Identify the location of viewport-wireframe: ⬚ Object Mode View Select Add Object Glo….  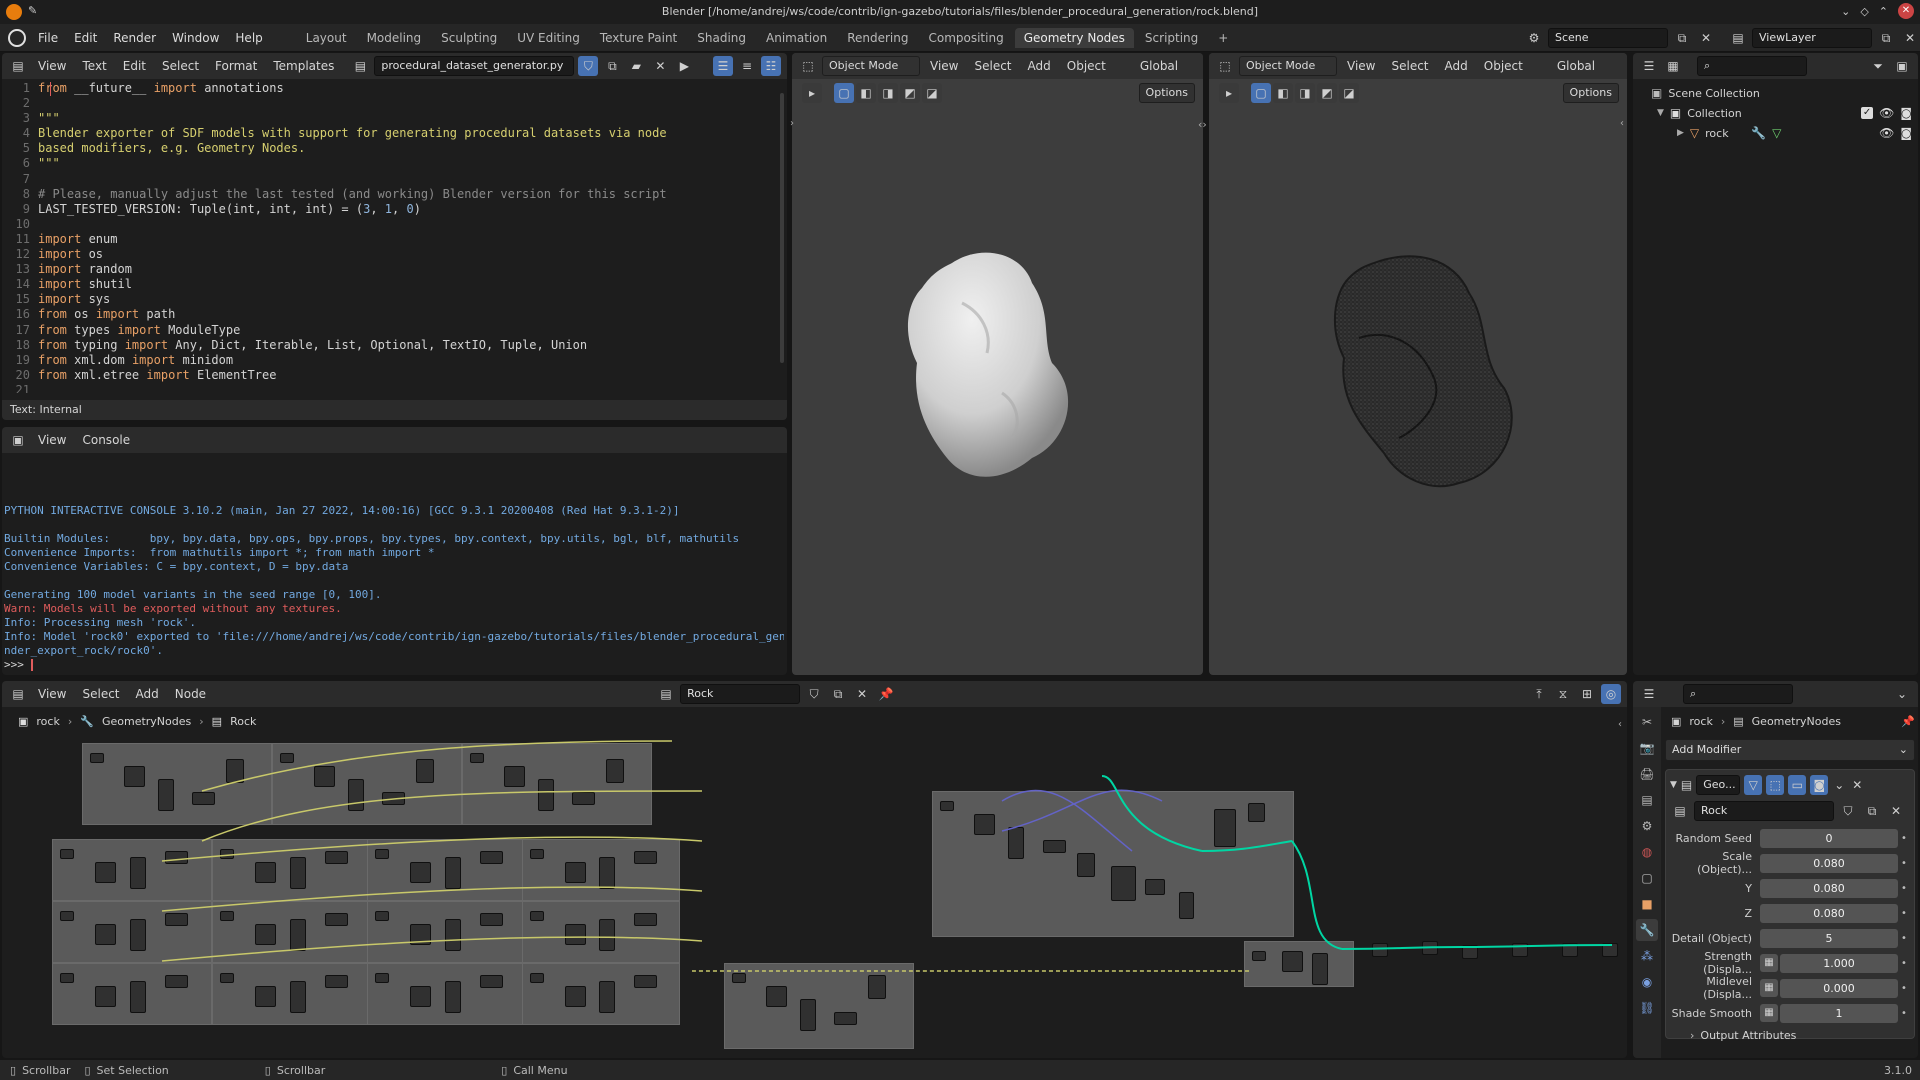
(1418, 364).